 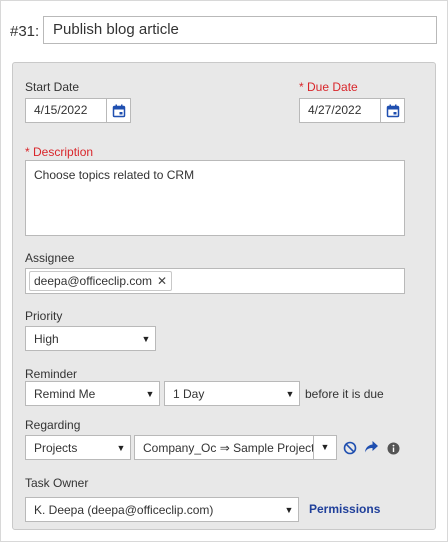 I want to click on task-title-input: Publish blog article, so click(x=240, y=30).